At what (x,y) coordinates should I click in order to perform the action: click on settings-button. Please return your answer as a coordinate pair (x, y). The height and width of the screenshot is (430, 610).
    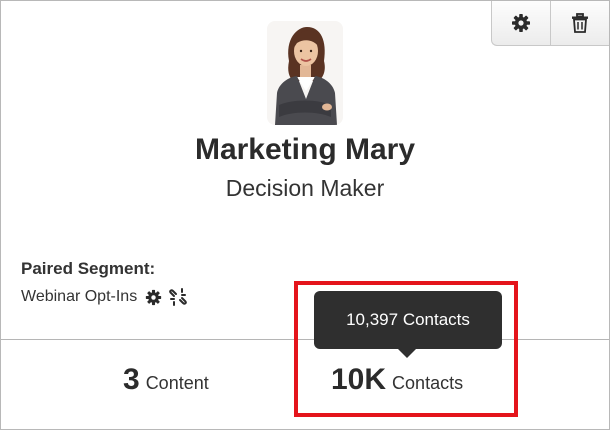
    Looking at the image, I should click on (521, 23).